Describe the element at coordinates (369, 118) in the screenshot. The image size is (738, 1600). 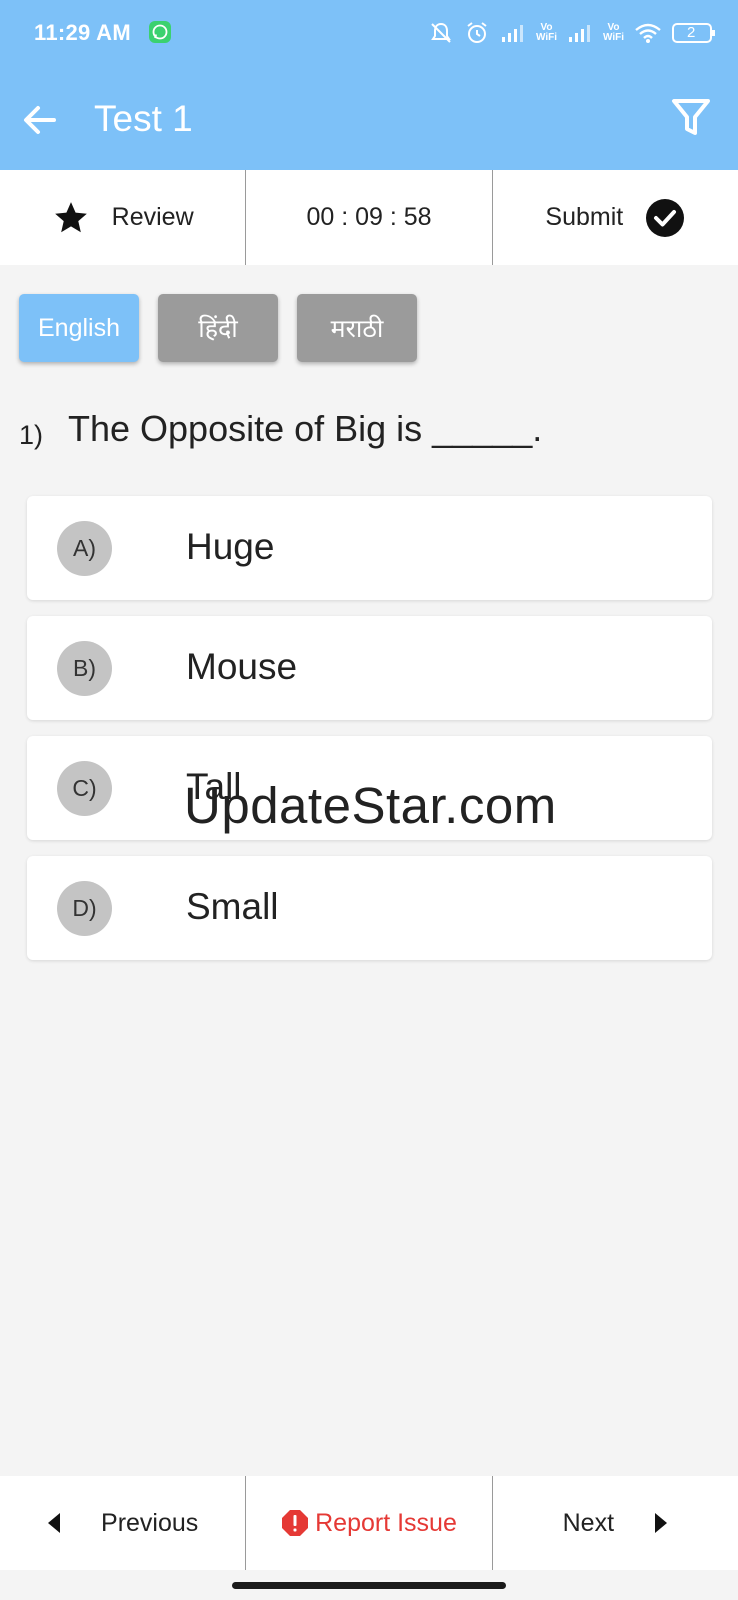
I see `app-bar: Test 1` at that location.